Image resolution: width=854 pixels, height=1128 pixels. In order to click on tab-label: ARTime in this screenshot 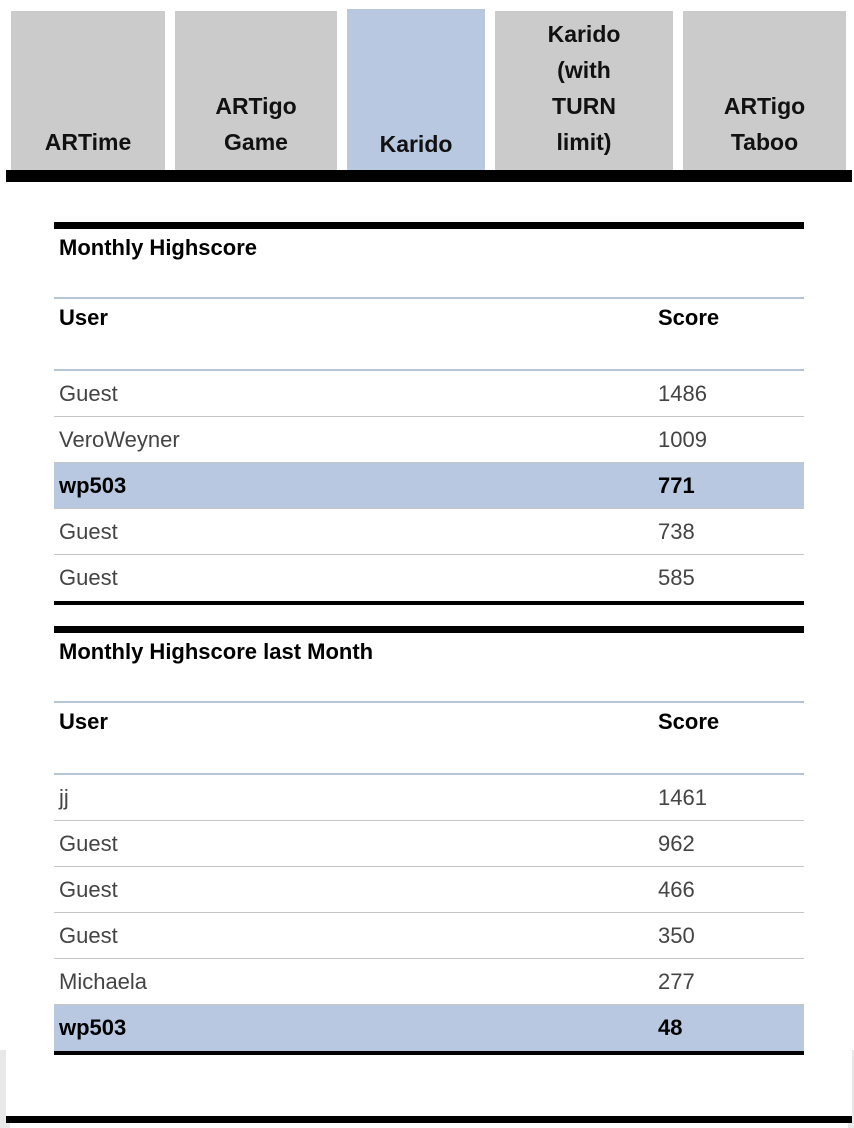, I will do `click(88, 142)`.